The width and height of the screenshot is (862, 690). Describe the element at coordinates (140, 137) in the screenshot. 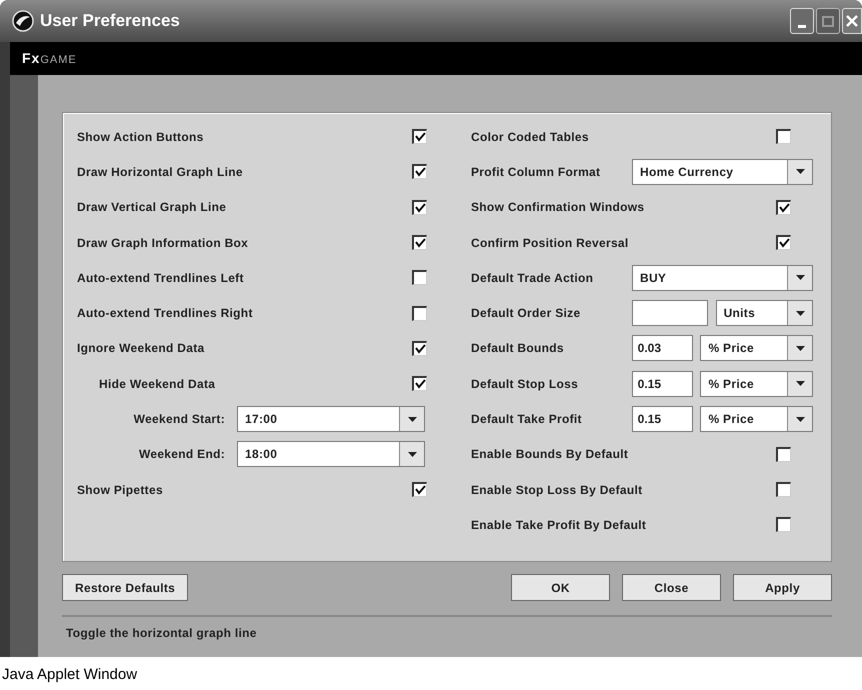

I see `option-label: Show Action Buttons` at that location.